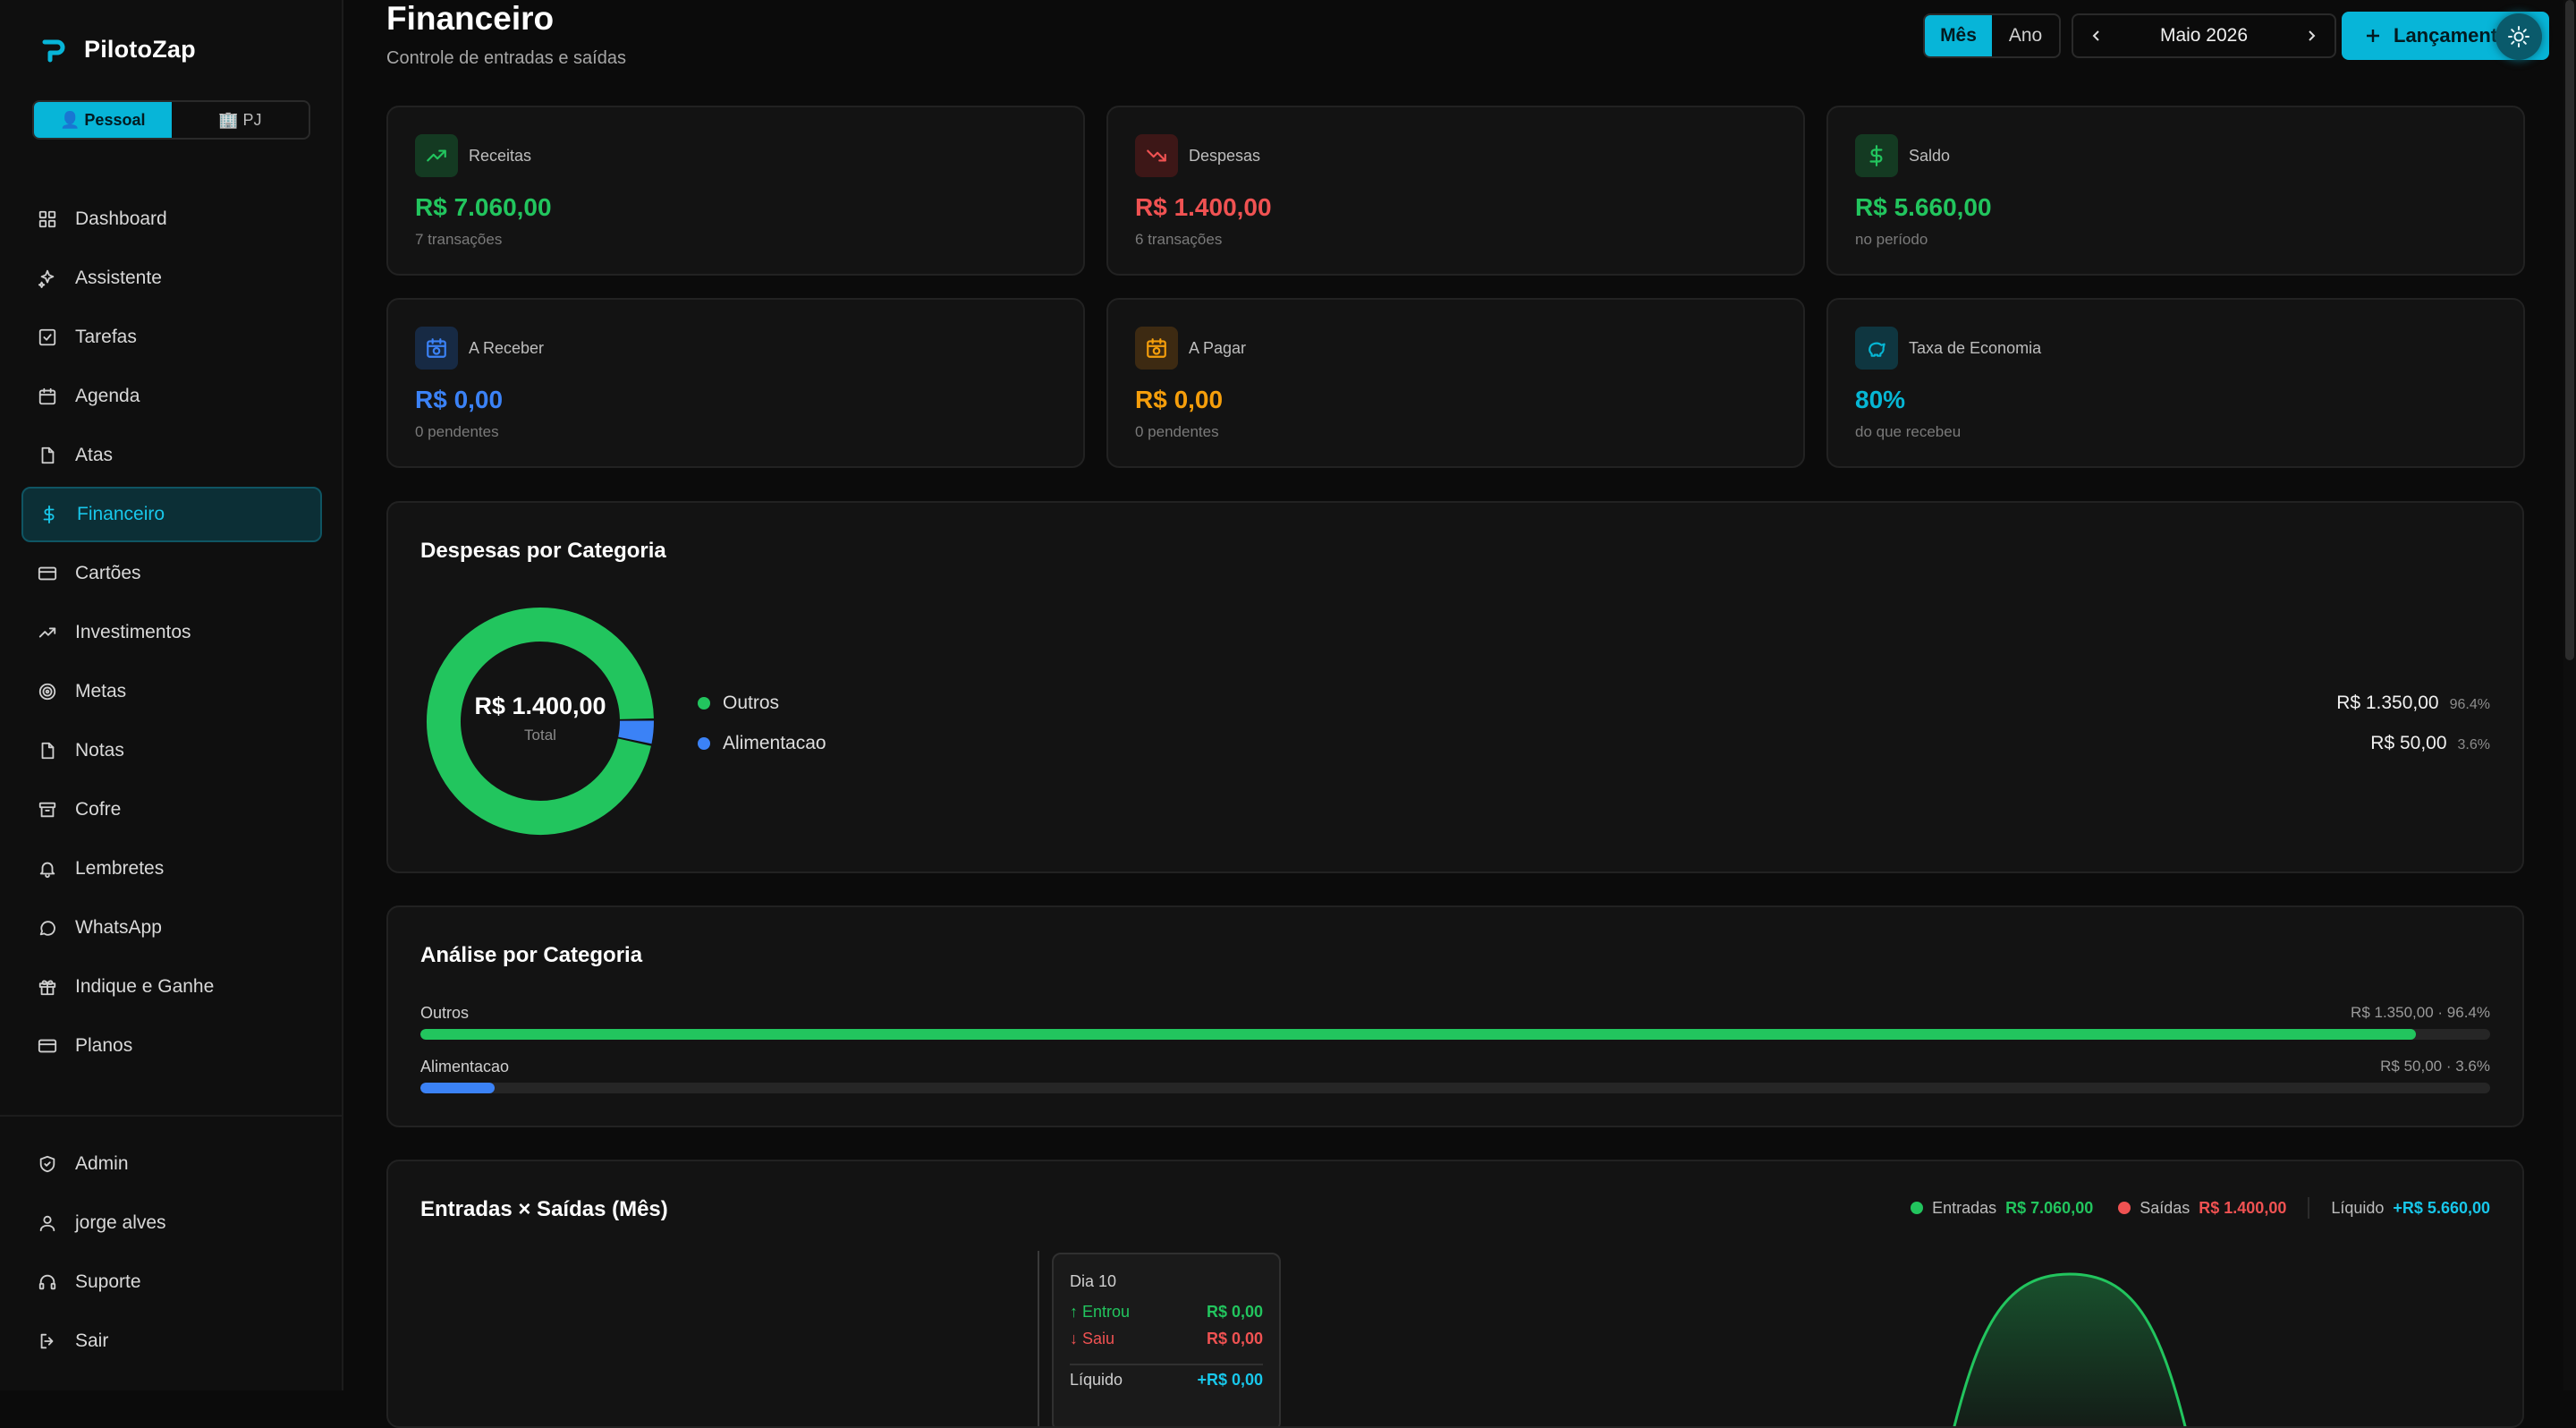  Describe the element at coordinates (171, 1046) in the screenshot. I see `sidebar-item-planos: Planos` at that location.